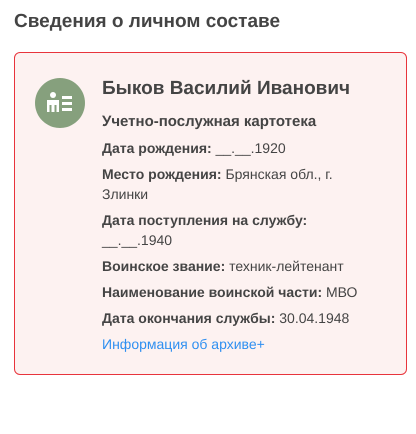 This screenshot has height=434, width=416. What do you see at coordinates (239, 266) in the screenshot?
I see `record-field: Воинское звание: техник-лейтенант` at bounding box center [239, 266].